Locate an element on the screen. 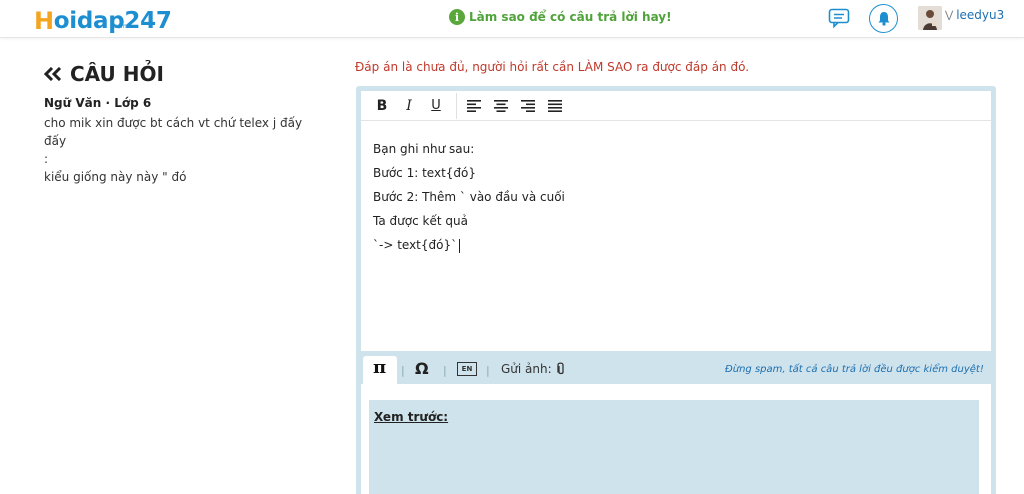  align-right-button is located at coordinates (528, 106).